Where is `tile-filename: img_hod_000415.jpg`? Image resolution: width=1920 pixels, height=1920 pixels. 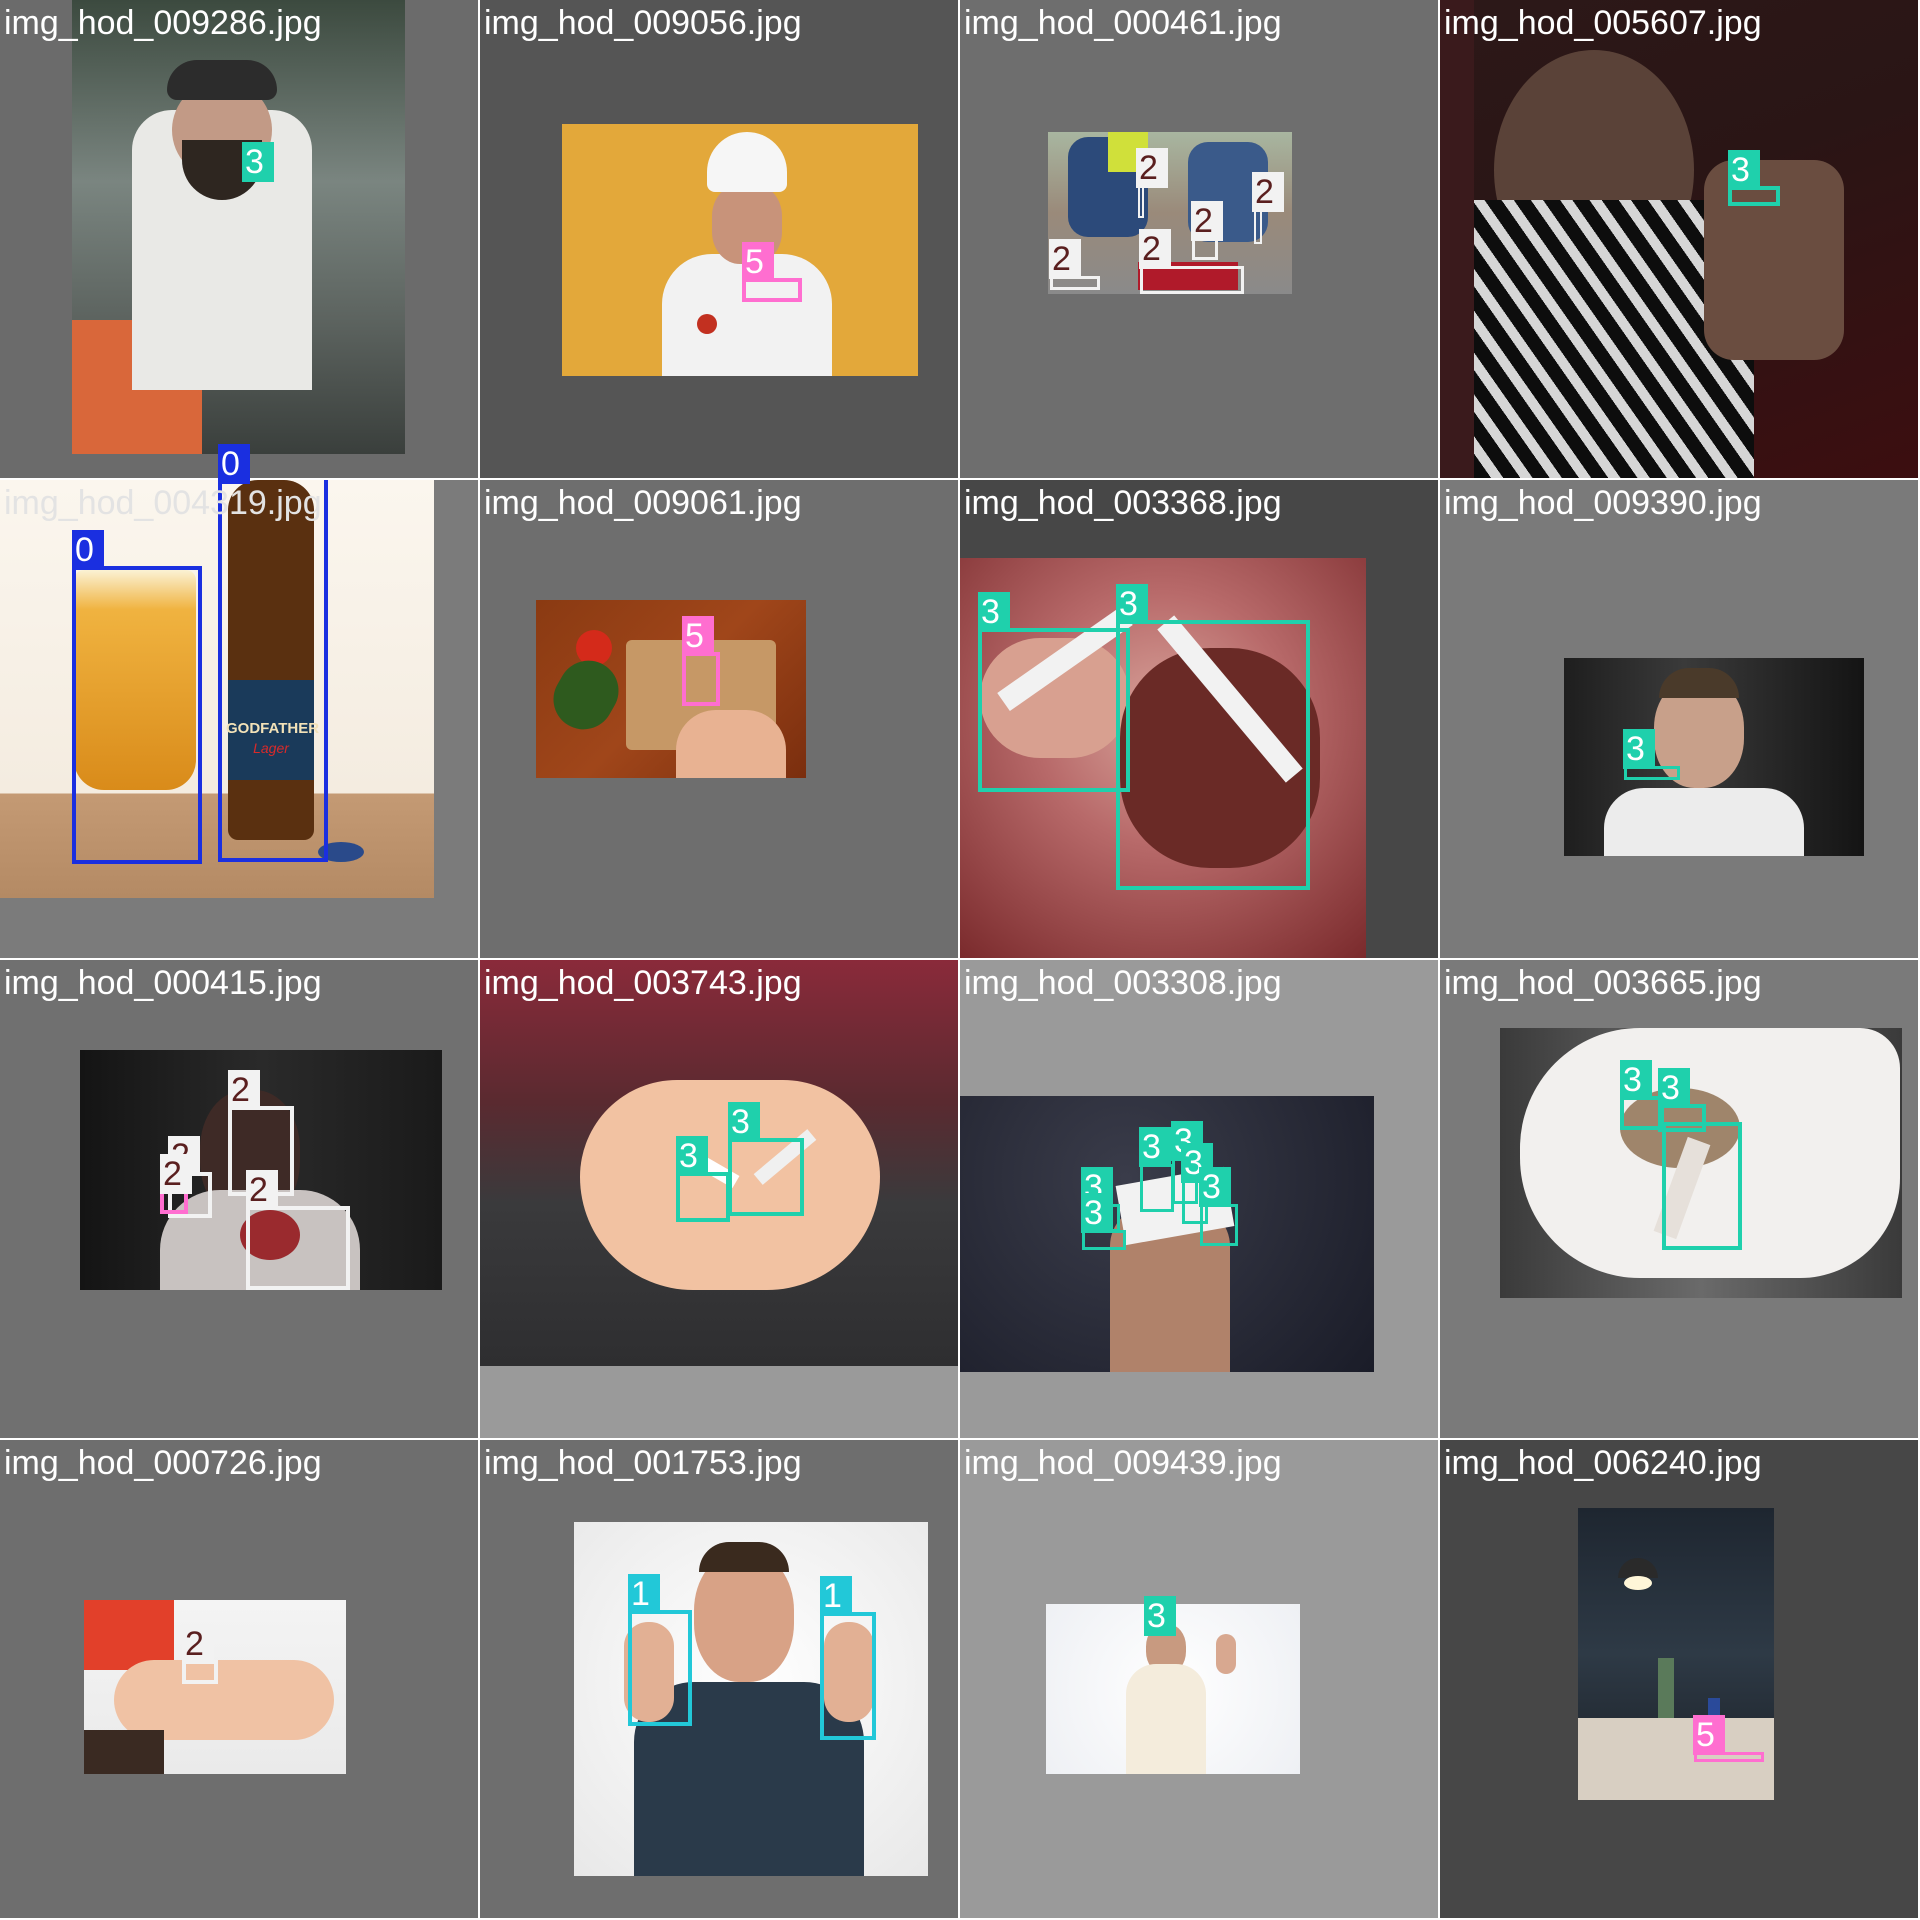
tile-filename: img_hod_000415.jpg is located at coordinates (163, 983).